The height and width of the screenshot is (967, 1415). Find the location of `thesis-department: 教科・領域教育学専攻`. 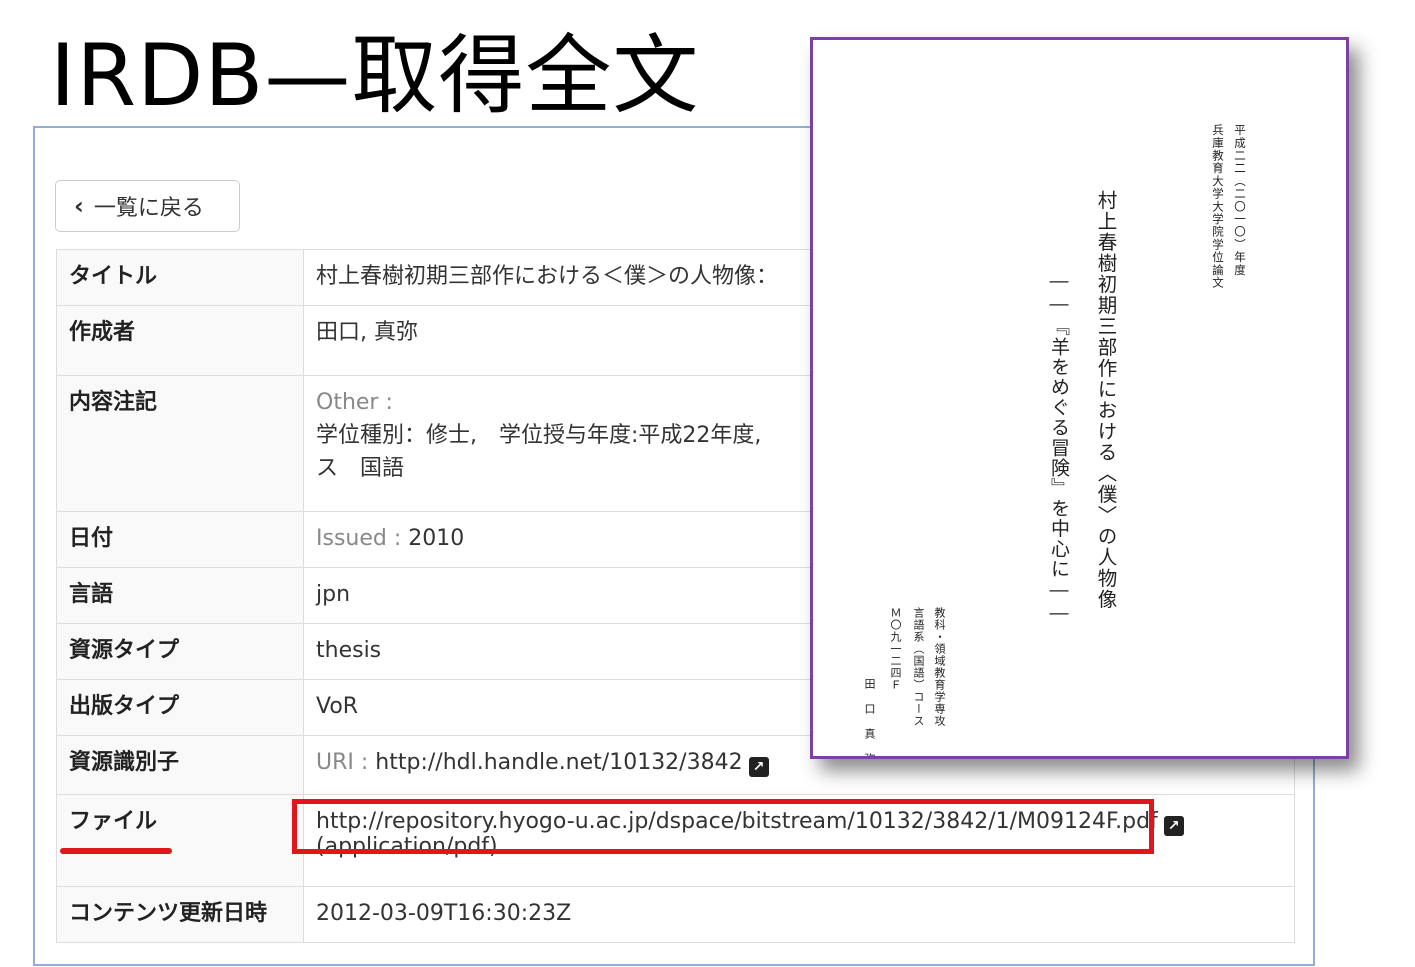

thesis-department: 教科・領域教育学専攻 is located at coordinates (939, 667).